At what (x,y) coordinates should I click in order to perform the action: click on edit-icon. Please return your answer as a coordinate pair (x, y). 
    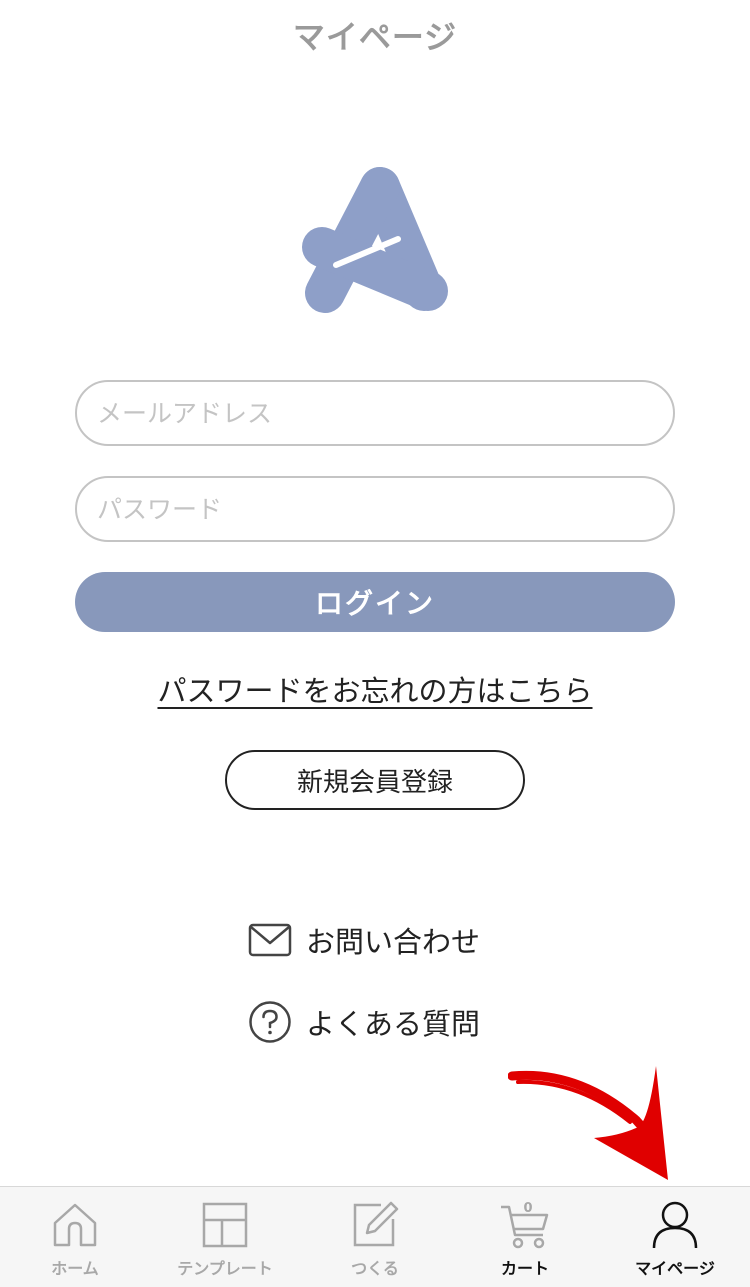
    Looking at the image, I should click on (375, 1225).